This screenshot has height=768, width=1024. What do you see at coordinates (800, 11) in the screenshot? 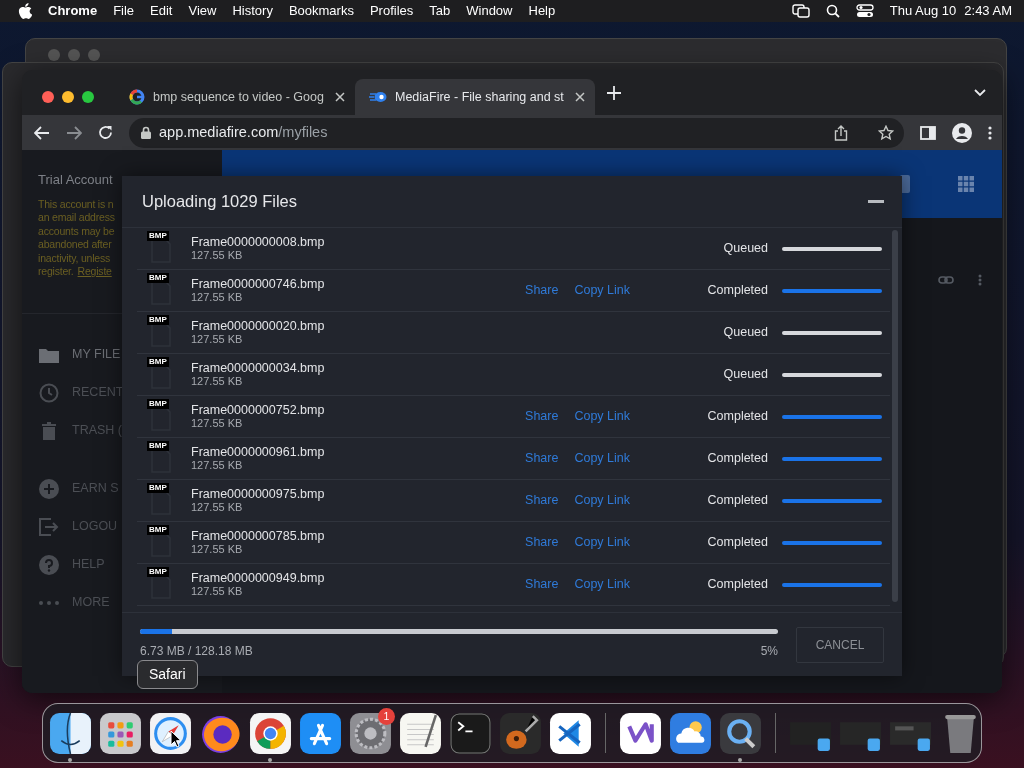
I see `screen-mirroring-icon` at bounding box center [800, 11].